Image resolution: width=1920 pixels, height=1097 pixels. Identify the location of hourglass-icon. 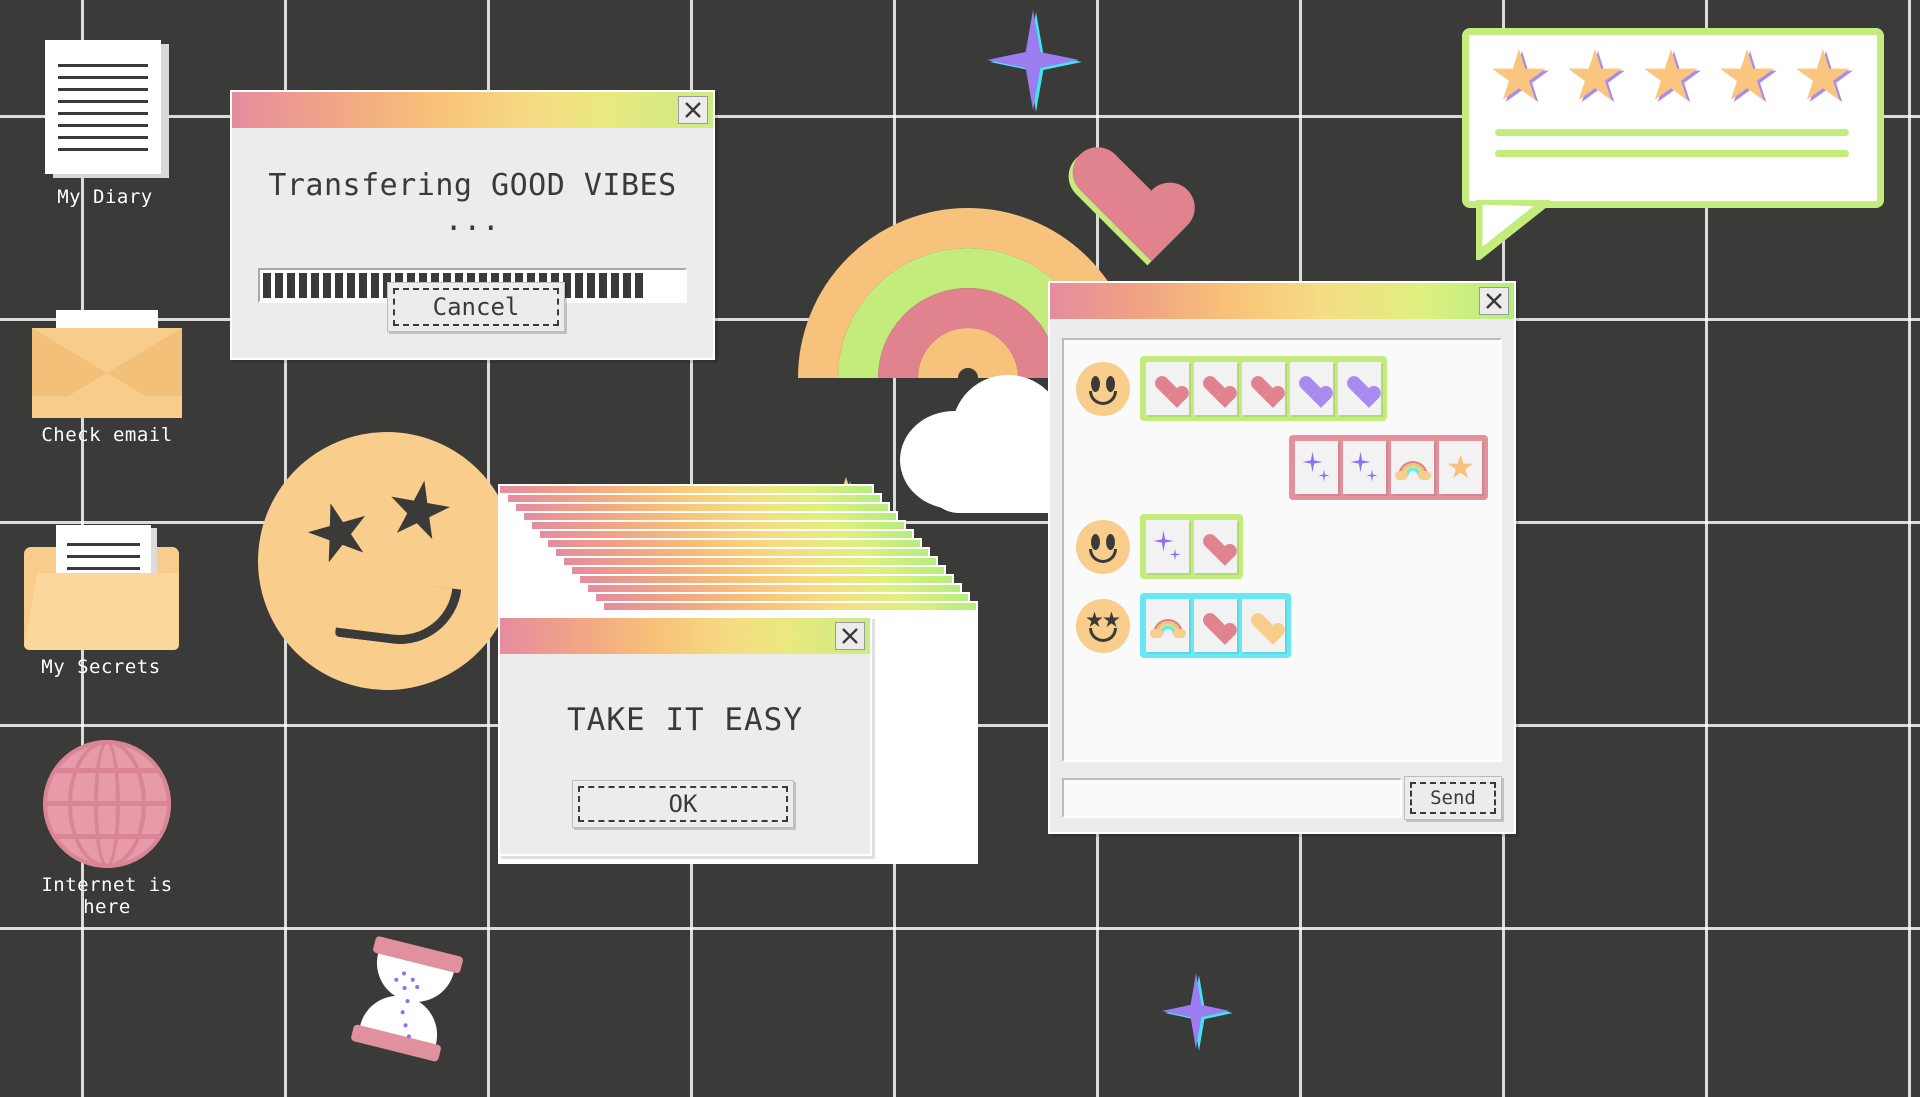
(407, 999).